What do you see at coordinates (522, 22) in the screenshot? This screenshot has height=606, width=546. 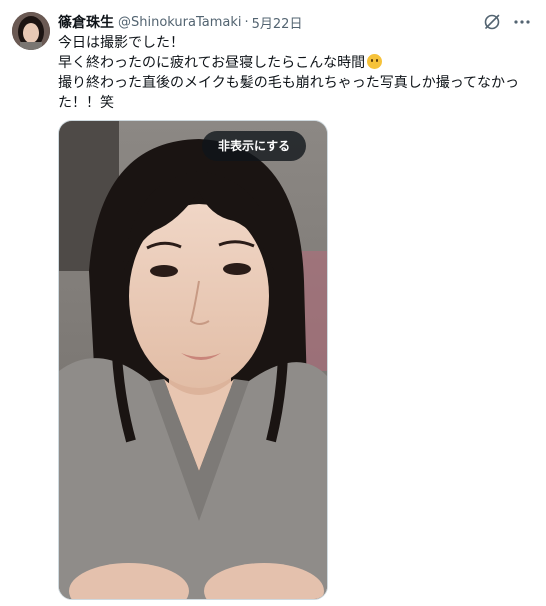 I see `more-icon` at bounding box center [522, 22].